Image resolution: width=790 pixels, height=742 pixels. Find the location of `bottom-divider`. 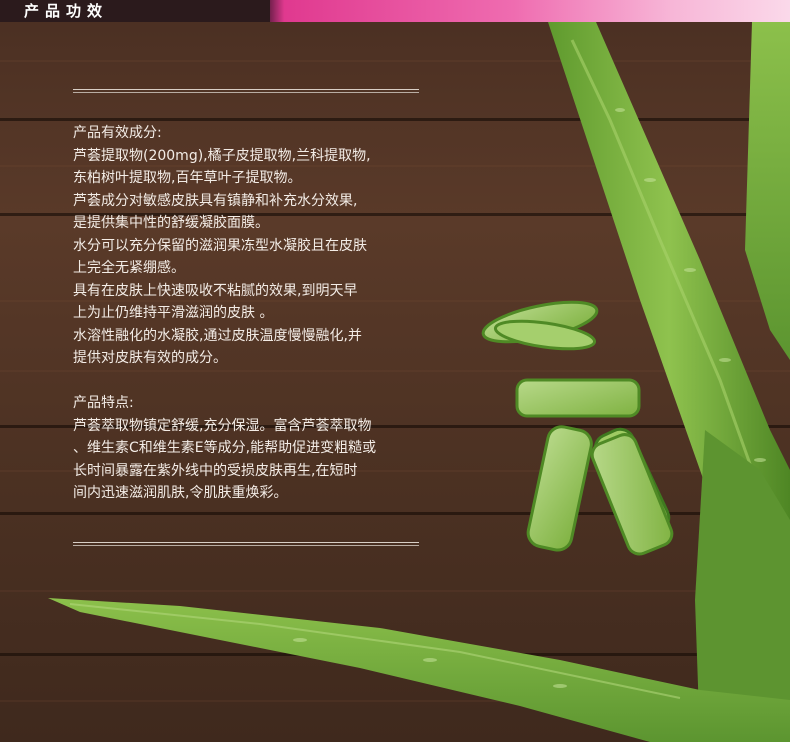

bottom-divider is located at coordinates (246, 544).